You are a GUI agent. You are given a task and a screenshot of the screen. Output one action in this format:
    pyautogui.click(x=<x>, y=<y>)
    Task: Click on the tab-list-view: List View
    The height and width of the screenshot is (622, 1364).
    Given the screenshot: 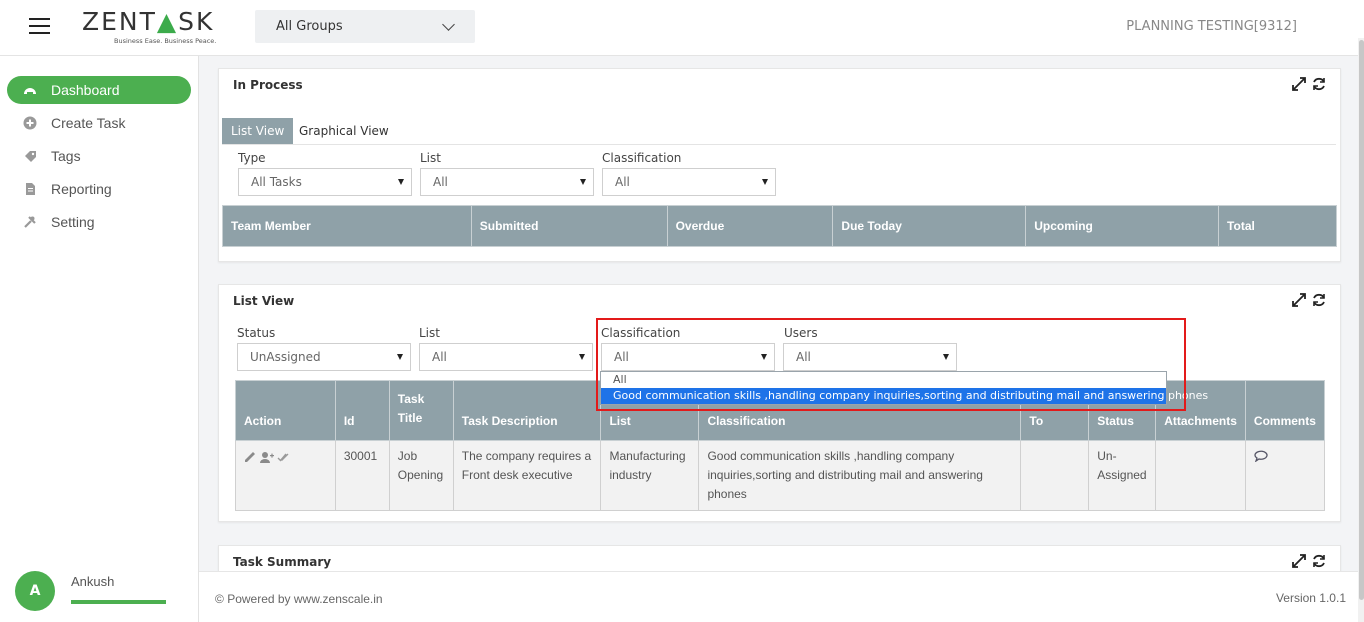 What is the action you would take?
    pyautogui.click(x=258, y=131)
    